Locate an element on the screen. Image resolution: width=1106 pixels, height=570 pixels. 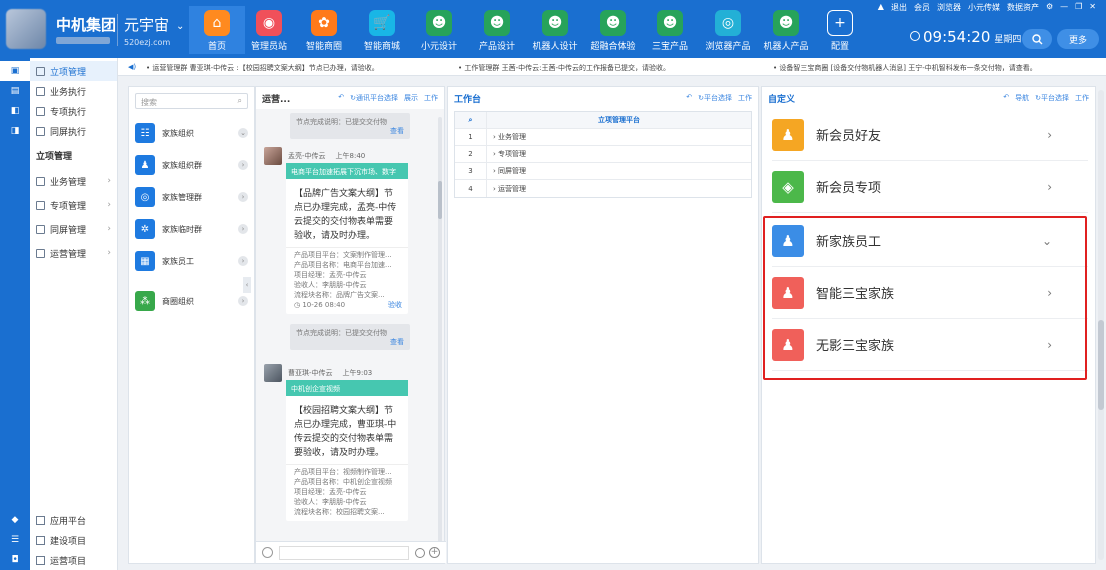
hierarchy-icon: ⁂ is located at coordinates (145, 301).